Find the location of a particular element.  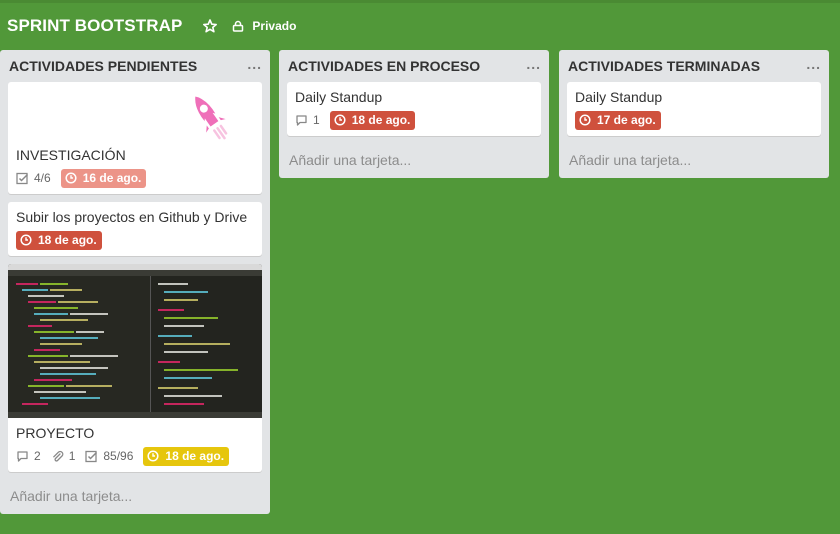

card-daily-standup: Daily Standup 17 de ago. is located at coordinates (694, 109).